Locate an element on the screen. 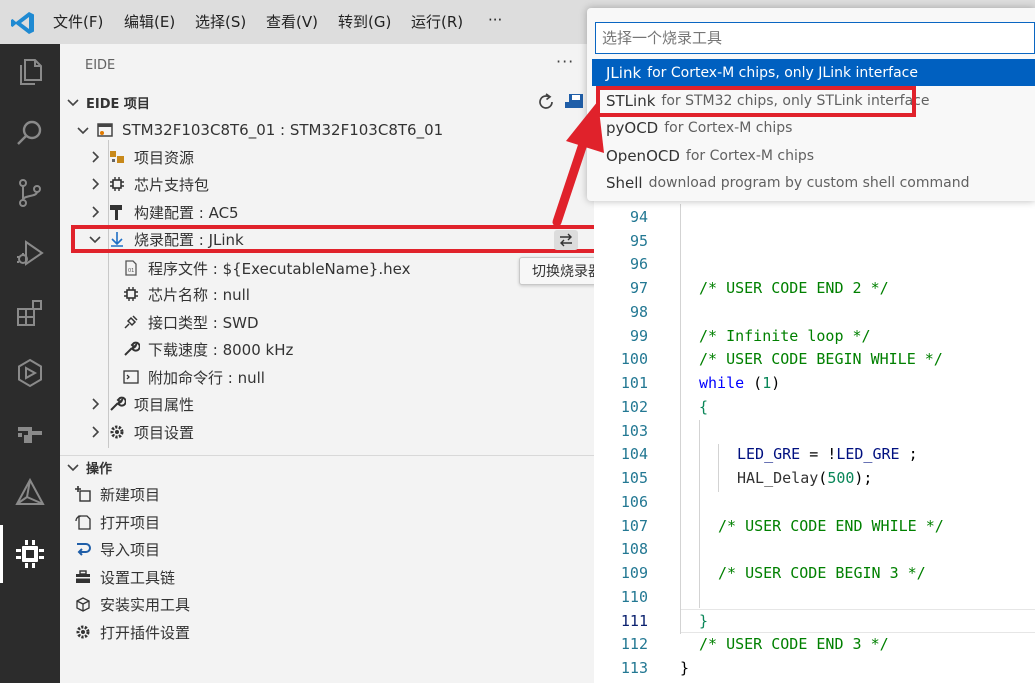 The image size is (1035, 683). menu-selection: 选择(S) is located at coordinates (220, 21).